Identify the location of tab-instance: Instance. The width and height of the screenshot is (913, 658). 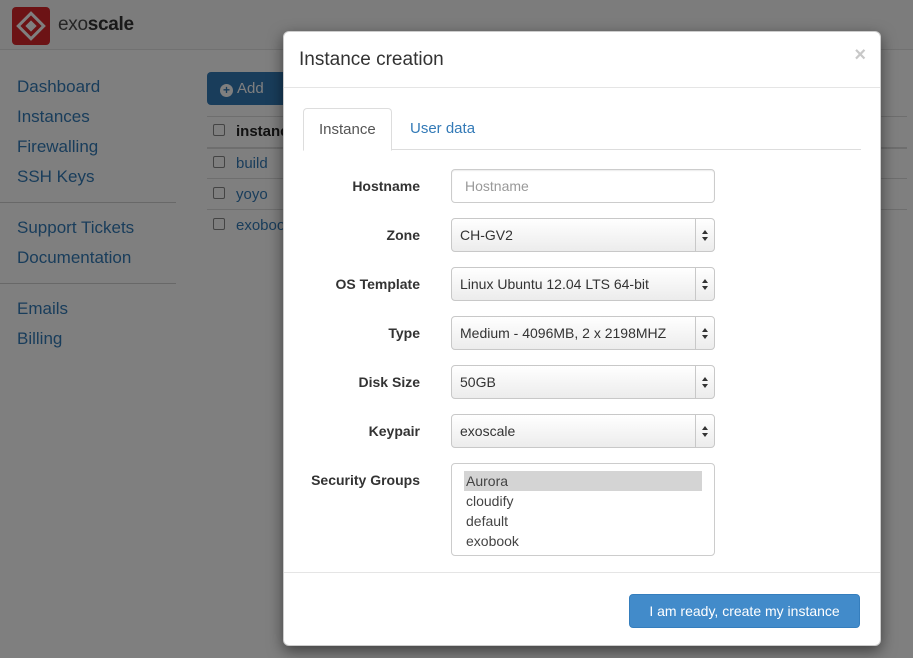
(347, 129).